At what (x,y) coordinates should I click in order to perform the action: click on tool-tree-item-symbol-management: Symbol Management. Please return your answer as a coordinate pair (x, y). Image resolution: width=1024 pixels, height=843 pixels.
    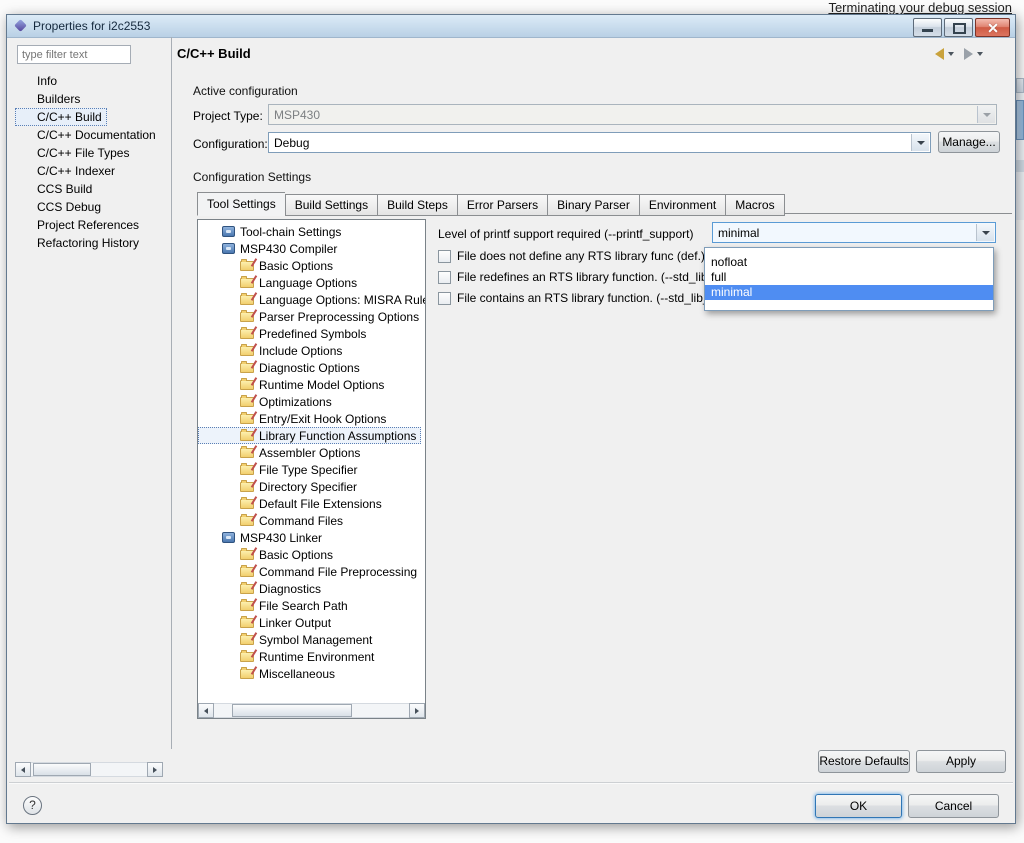
    Looking at the image, I should click on (311, 639).